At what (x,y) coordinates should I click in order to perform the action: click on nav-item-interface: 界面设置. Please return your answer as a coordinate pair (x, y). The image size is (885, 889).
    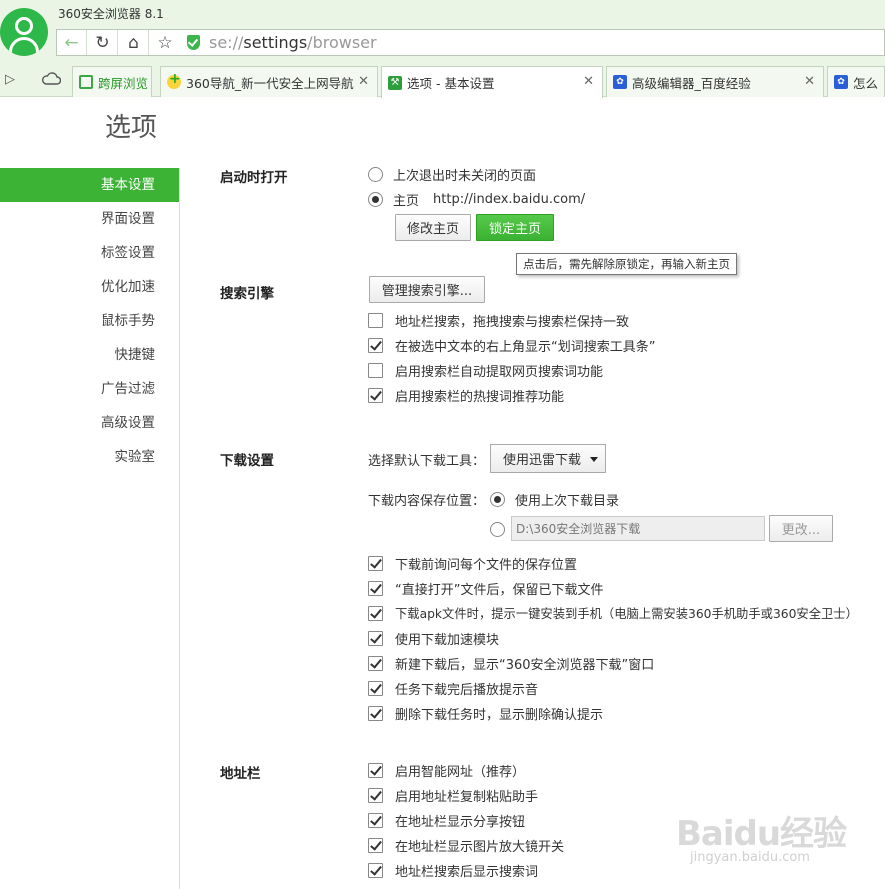
    Looking at the image, I should click on (89, 219).